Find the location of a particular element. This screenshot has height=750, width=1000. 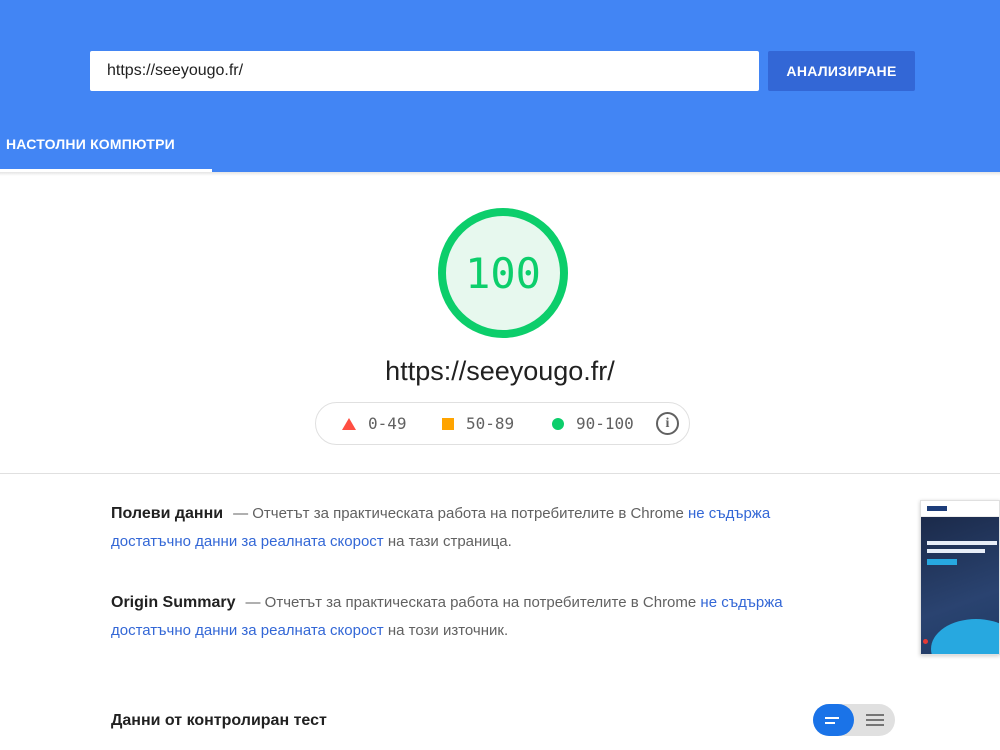

view-toggle is located at coordinates (854, 720).